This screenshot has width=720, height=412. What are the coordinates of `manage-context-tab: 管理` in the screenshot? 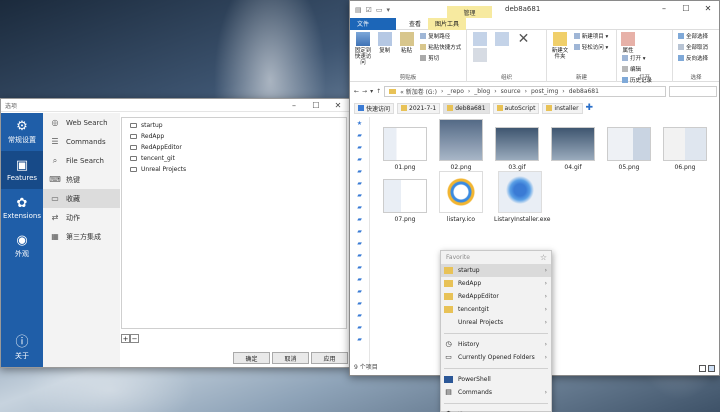 It's located at (469, 12).